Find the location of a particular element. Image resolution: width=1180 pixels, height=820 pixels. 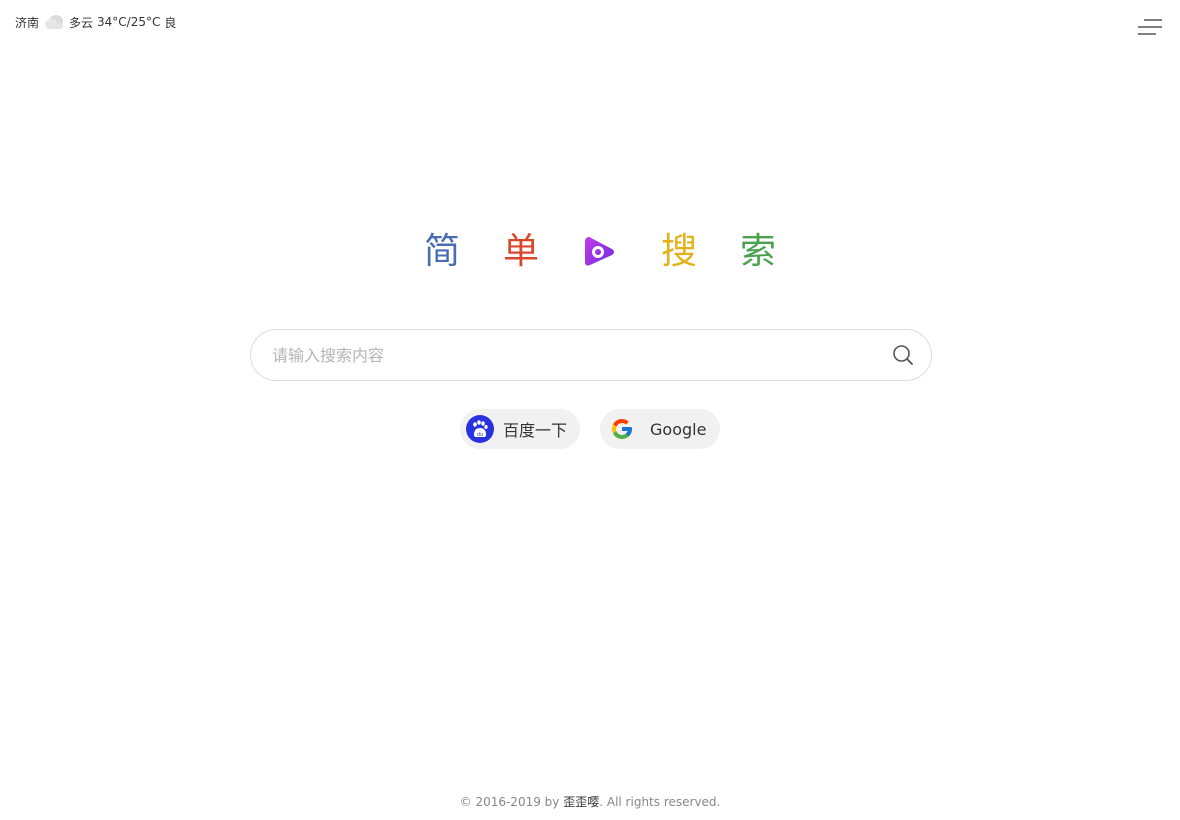

google-search-button: Google is located at coordinates (660, 429).